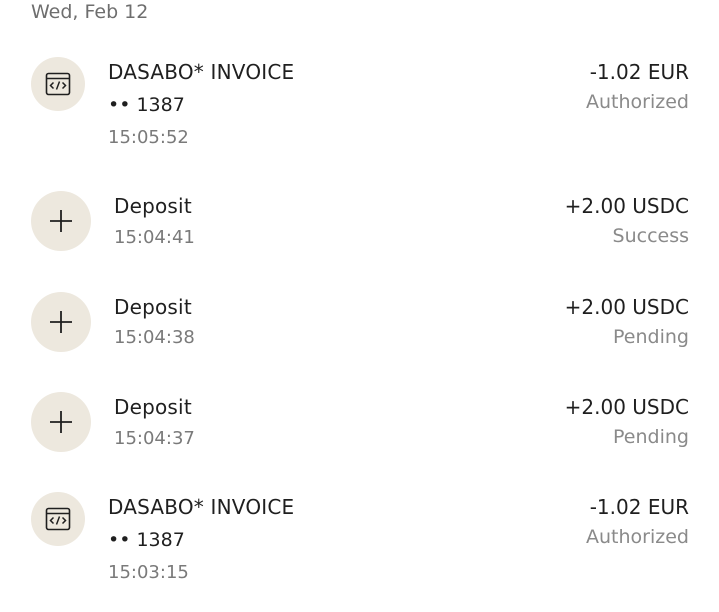 The width and height of the screenshot is (719, 612). What do you see at coordinates (650, 236) in the screenshot?
I see `transaction-status: Success` at bounding box center [650, 236].